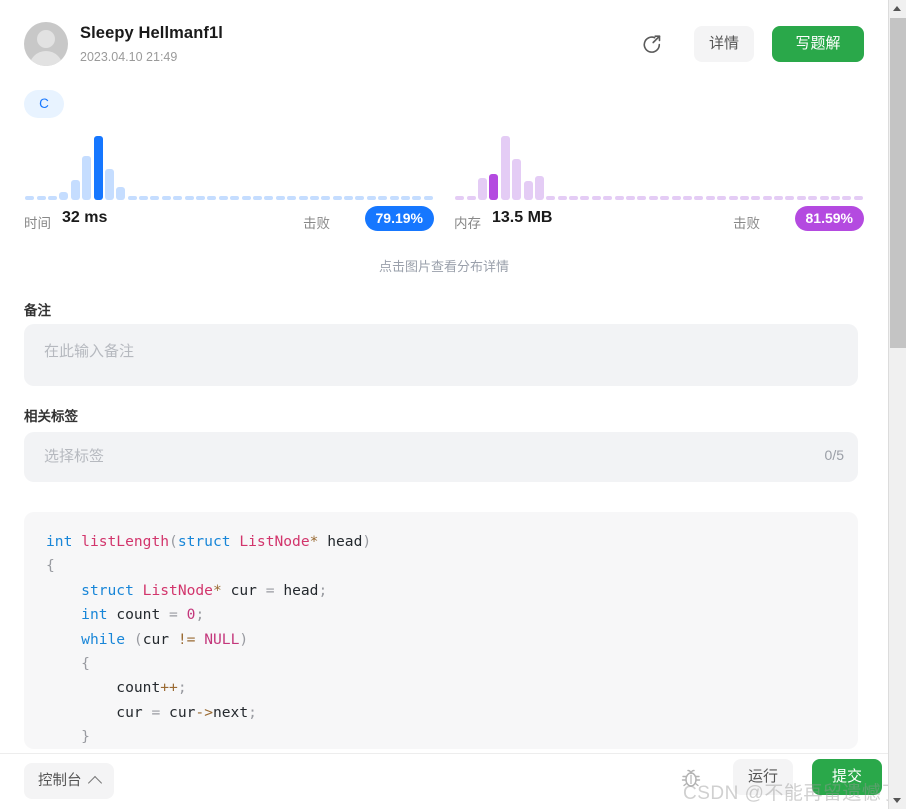 The width and height of the screenshot is (906, 809). What do you see at coordinates (897, 8) in the screenshot?
I see `scrollbar-up-arrow-icon` at bounding box center [897, 8].